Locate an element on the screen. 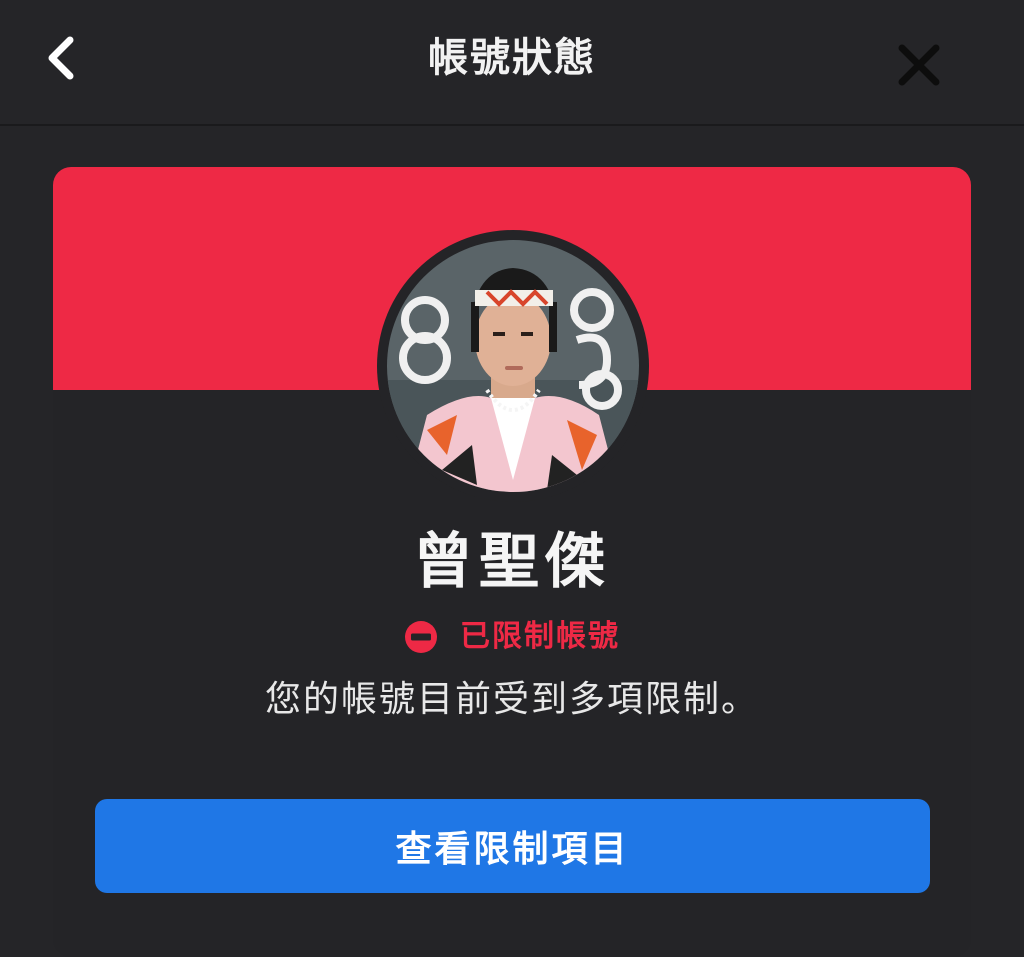  user-name: 曾聖傑 is located at coordinates (512, 562).